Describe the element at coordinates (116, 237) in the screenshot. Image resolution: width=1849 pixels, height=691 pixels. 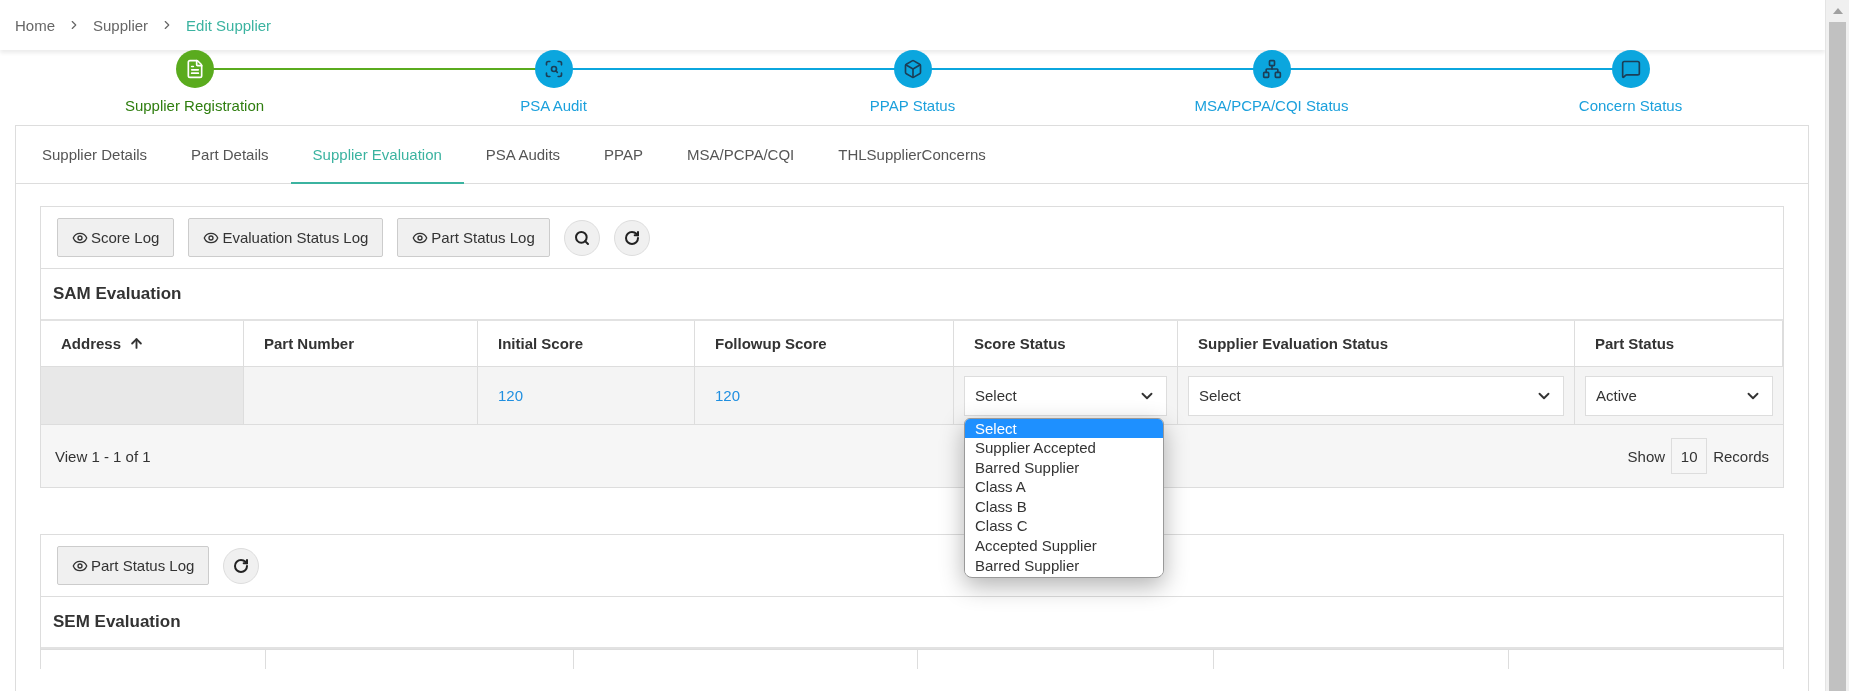
I see `log-button: Score Log` at that location.